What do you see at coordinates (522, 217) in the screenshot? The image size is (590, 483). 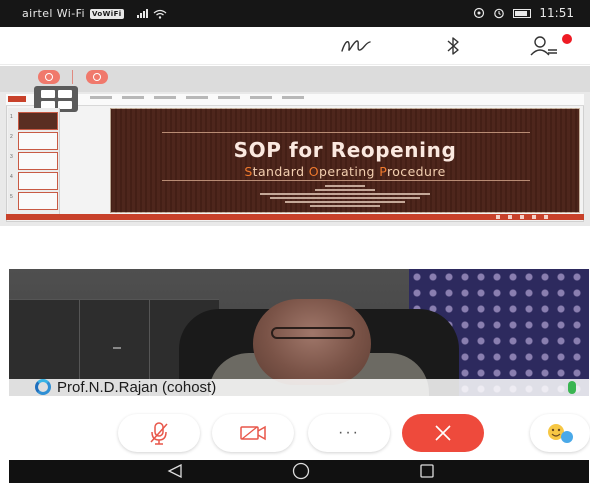 I see `status-bar-controls` at bounding box center [522, 217].